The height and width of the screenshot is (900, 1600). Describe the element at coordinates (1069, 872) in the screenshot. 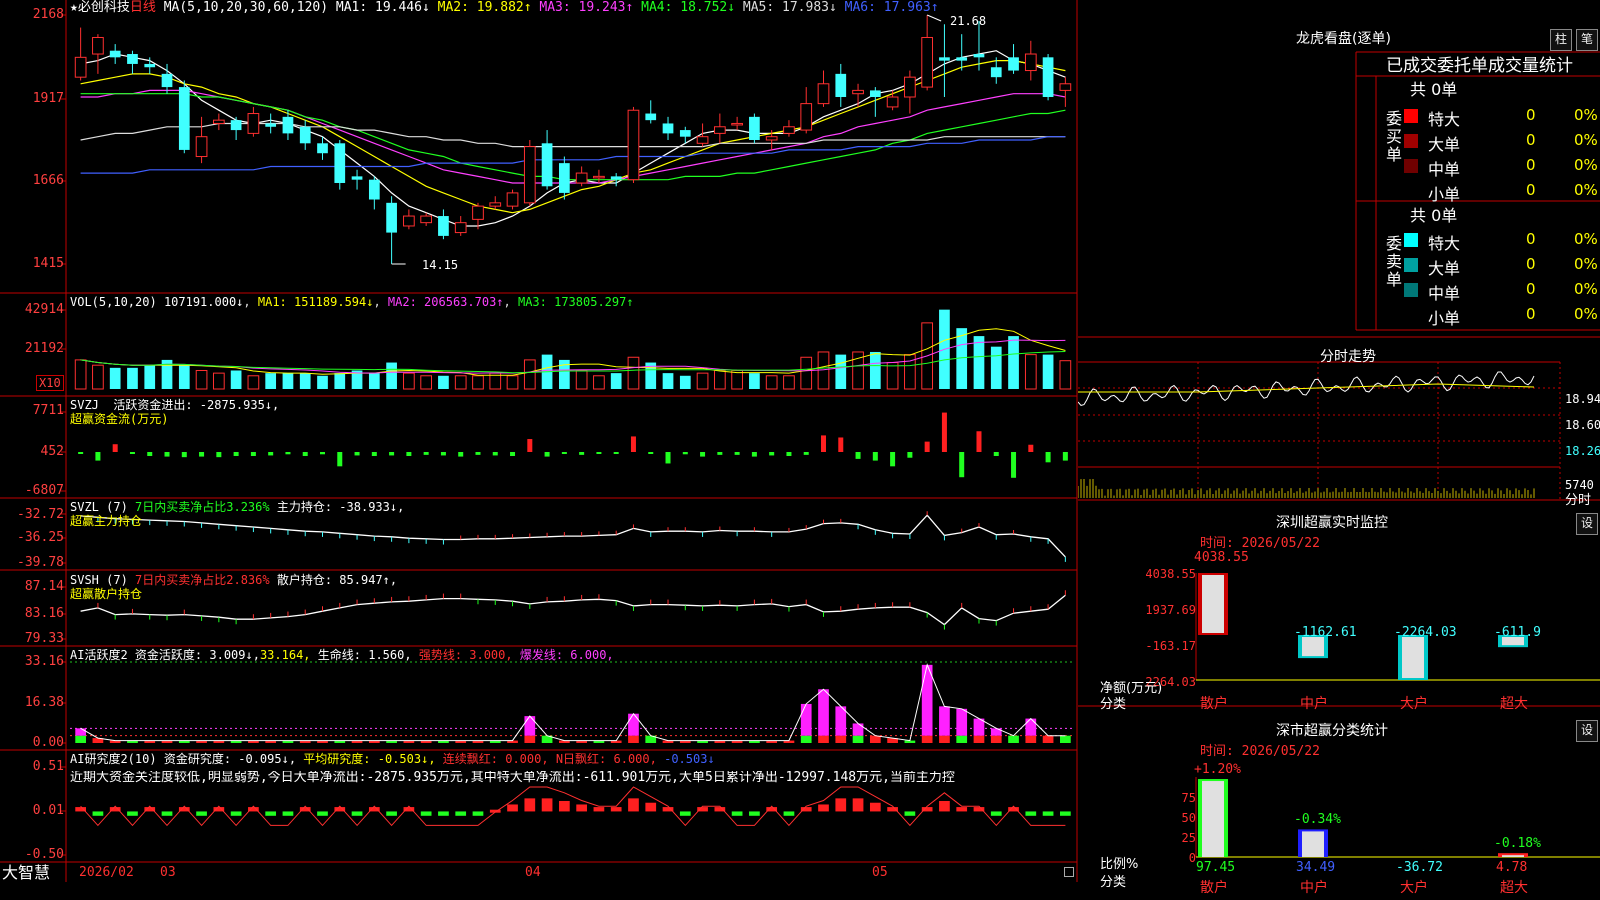

I see `lock-icon` at that location.